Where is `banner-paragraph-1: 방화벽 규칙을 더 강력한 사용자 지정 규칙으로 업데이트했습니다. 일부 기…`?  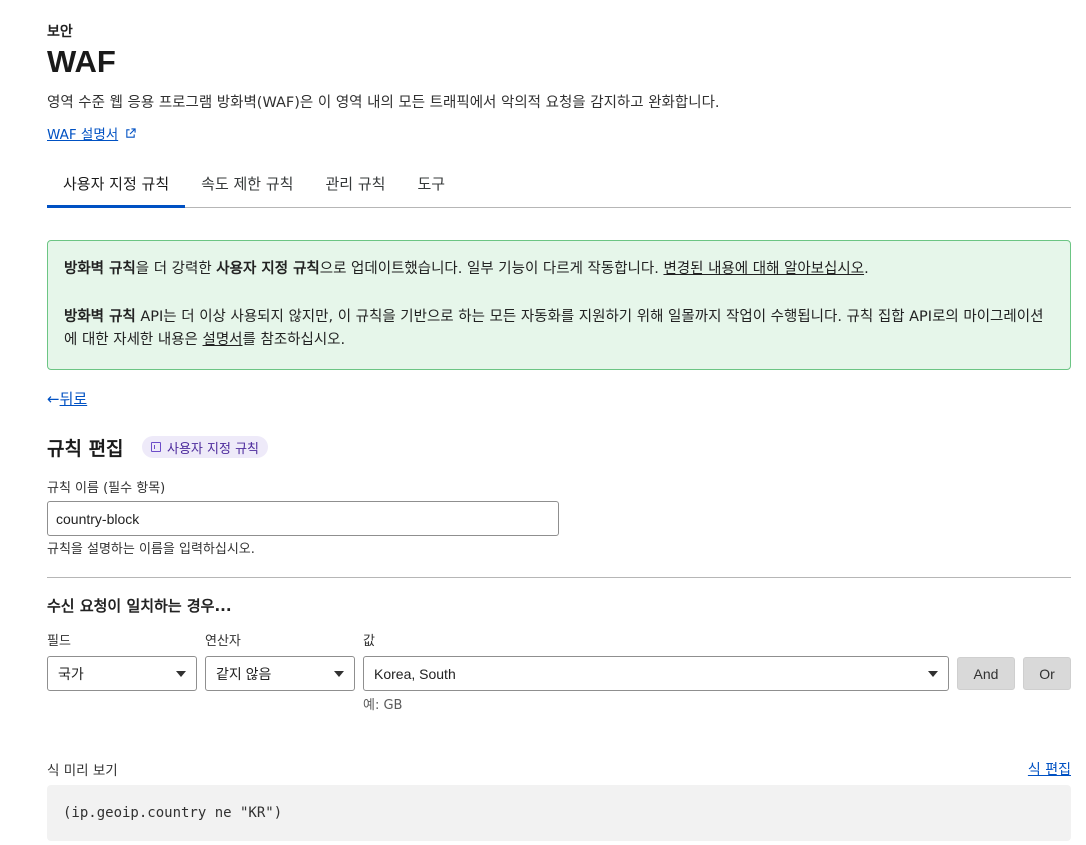
banner-paragraph-1: 방화벽 규칙을 더 강력한 사용자 지정 규칙으로 업데이트했습니다. 일부 기… is located at coordinates (559, 269).